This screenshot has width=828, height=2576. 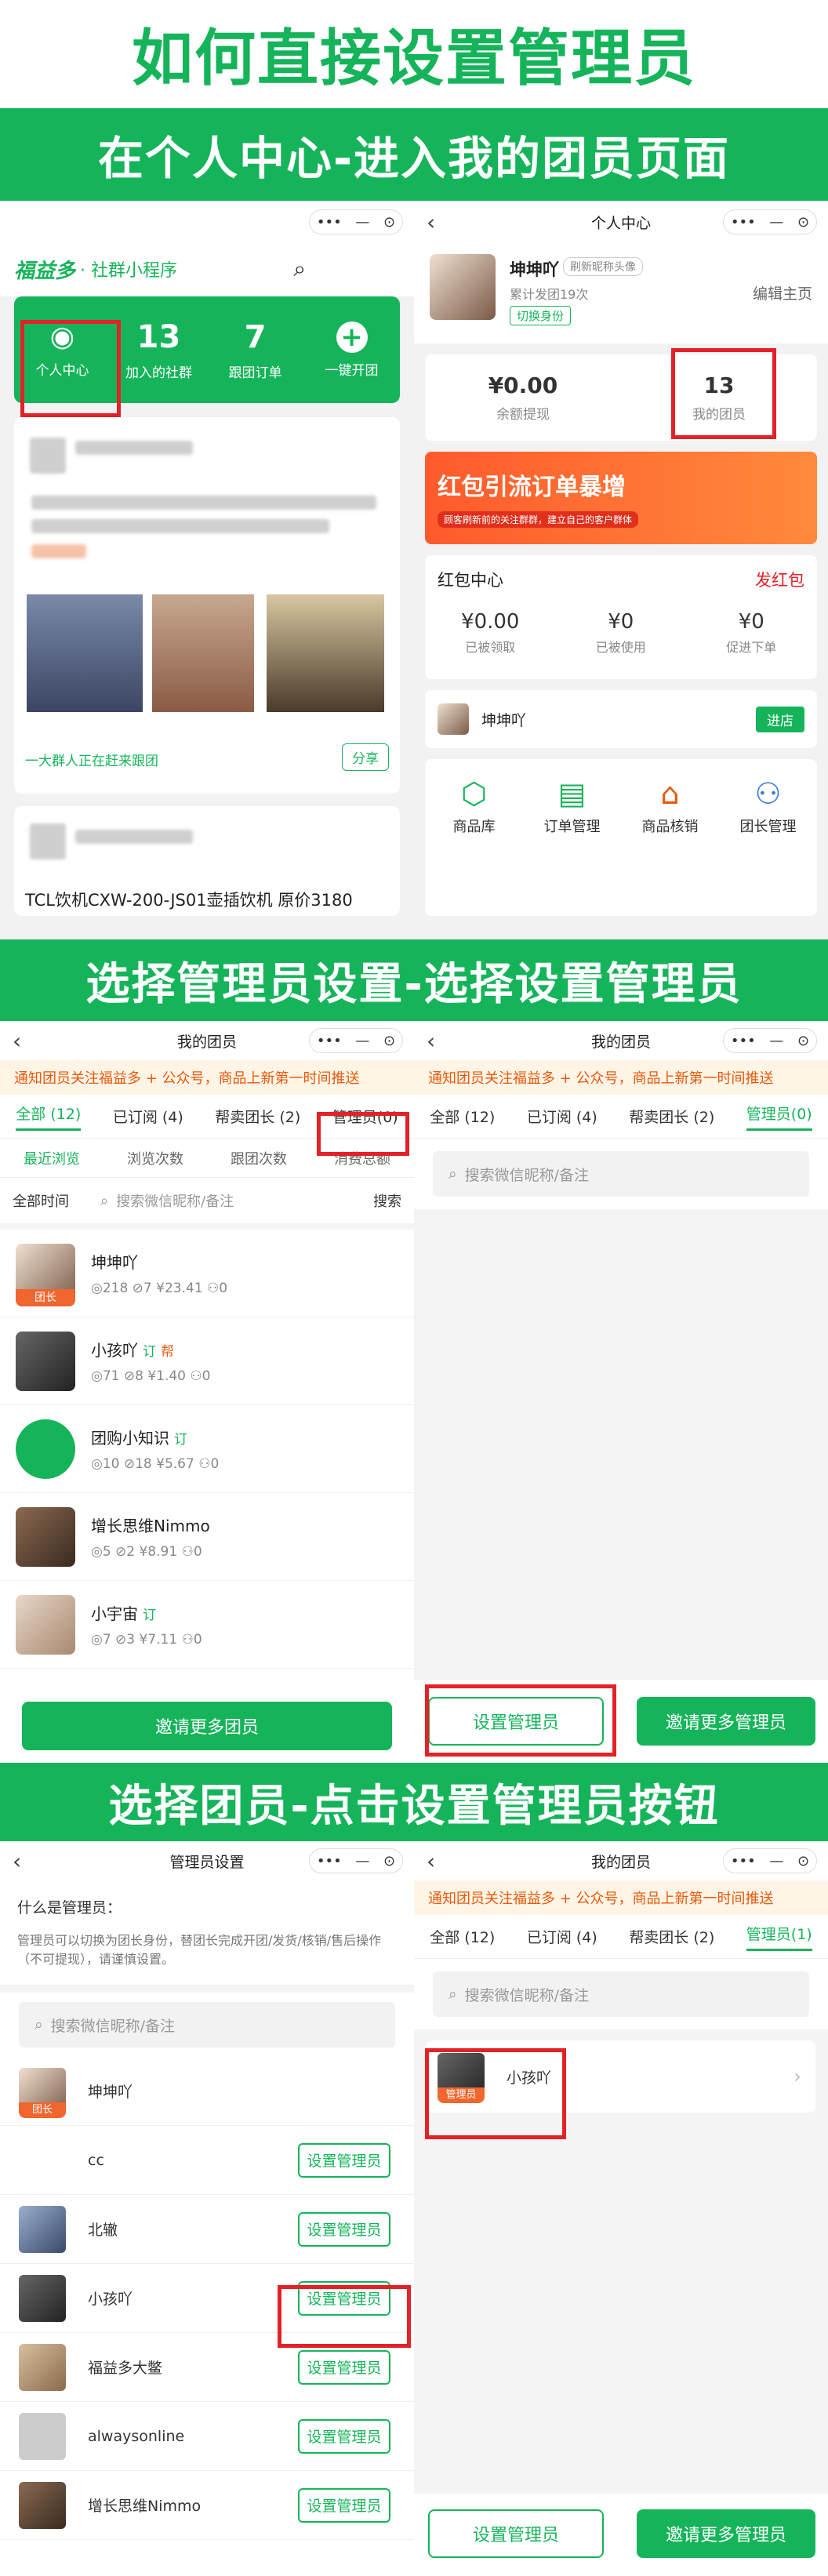 I want to click on highlight-set-admin, so click(x=520, y=1721).